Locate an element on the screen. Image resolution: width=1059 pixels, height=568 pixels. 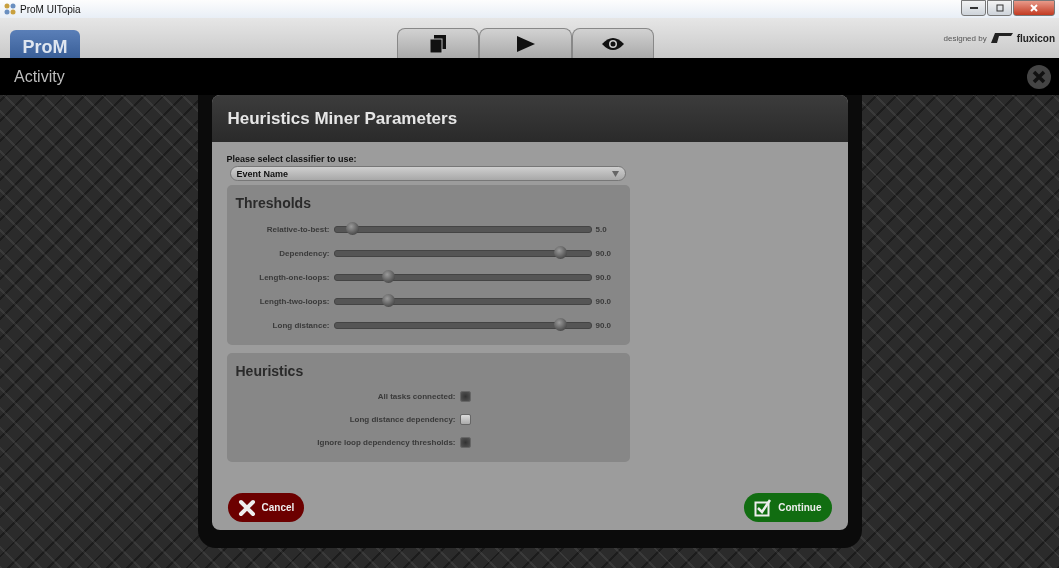
documents-icon is located at coordinates (438, 43).